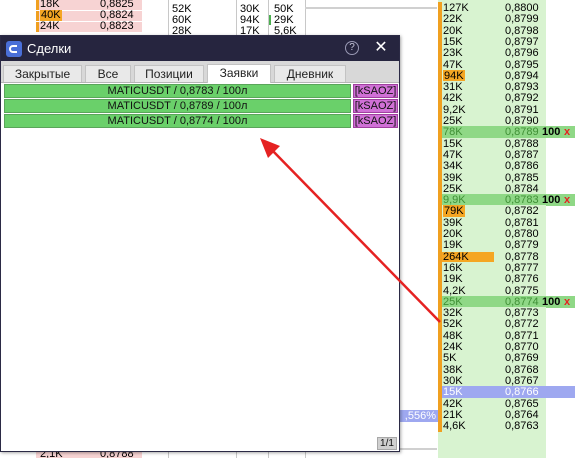 The image size is (575, 458). What do you see at coordinates (239, 73) in the screenshot?
I see `tab-orders: Заявки` at bounding box center [239, 73].